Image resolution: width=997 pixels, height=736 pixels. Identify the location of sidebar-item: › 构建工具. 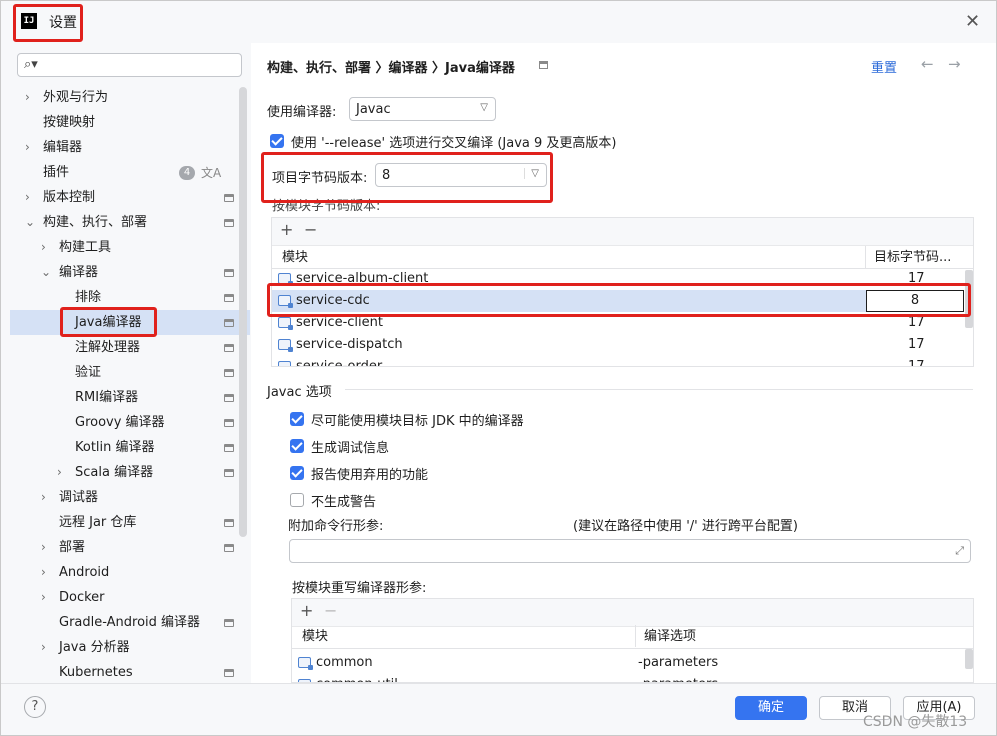
(120, 247).